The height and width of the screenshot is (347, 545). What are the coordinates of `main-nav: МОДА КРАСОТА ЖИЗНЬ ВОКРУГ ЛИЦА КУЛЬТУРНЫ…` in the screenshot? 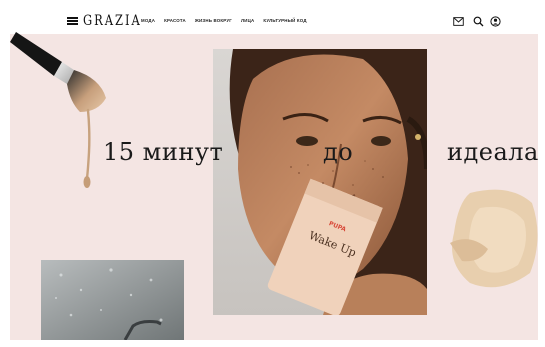 It's located at (224, 20).